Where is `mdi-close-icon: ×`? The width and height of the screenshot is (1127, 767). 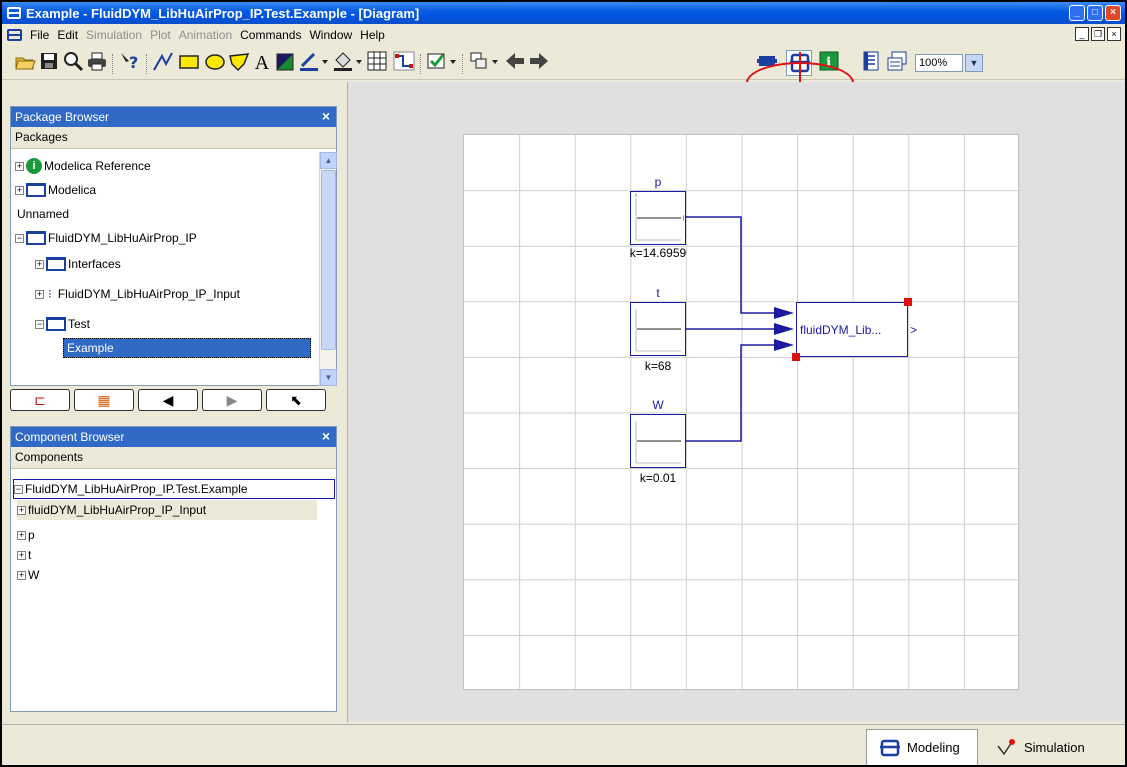 mdi-close-icon: × is located at coordinates (1114, 34).